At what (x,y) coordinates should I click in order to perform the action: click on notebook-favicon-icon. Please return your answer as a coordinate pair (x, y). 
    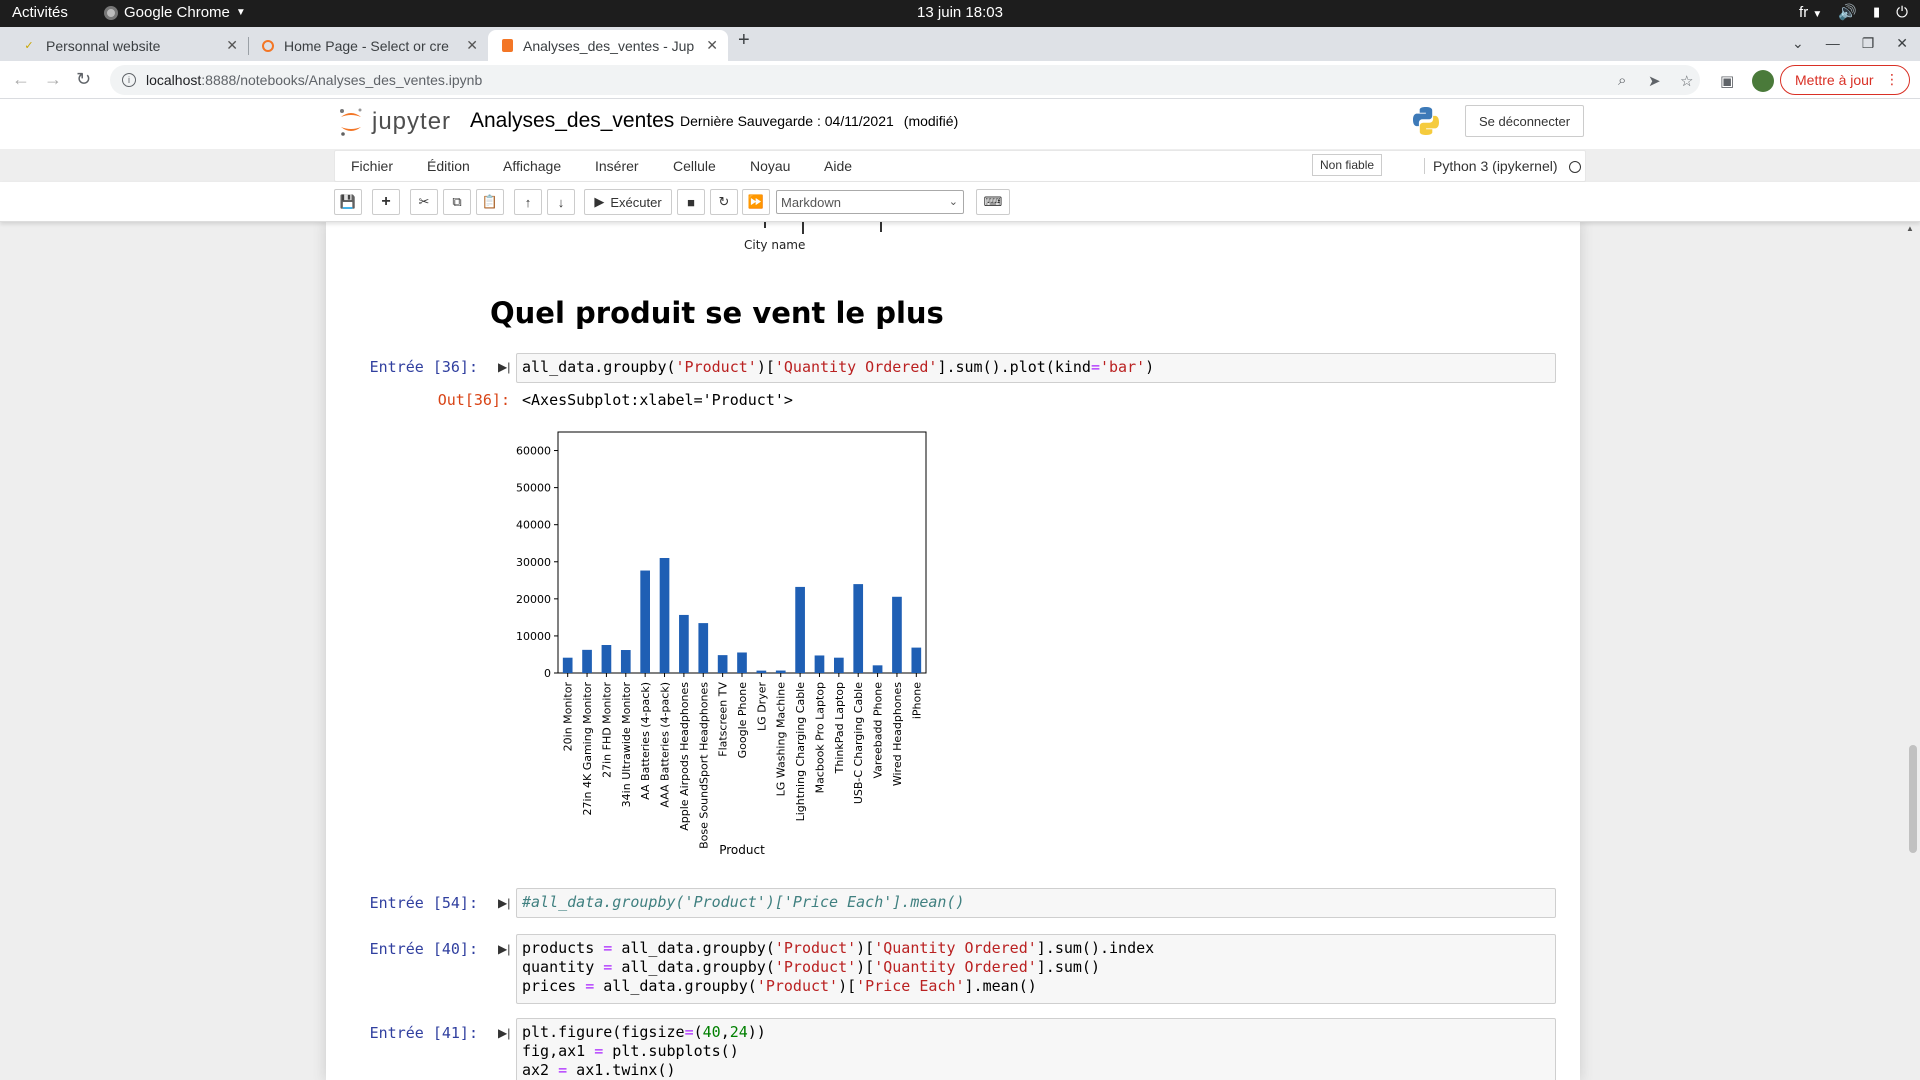
    Looking at the image, I should click on (507, 45).